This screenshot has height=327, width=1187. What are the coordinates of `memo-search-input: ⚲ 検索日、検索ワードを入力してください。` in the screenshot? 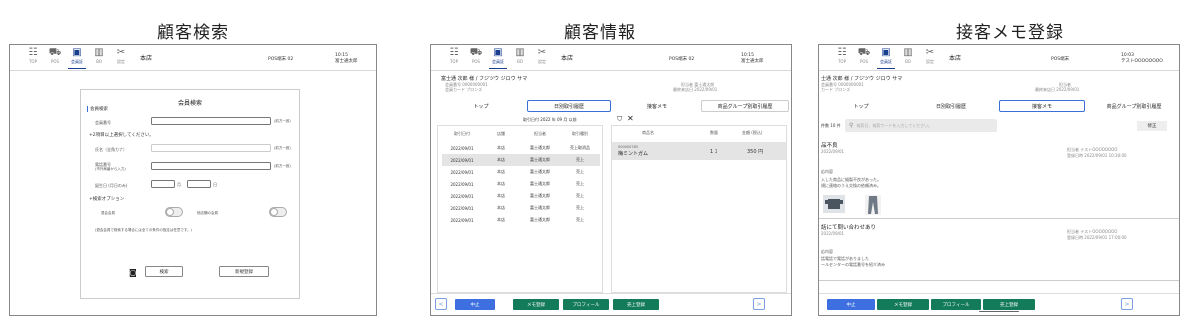 It's located at (921, 125).